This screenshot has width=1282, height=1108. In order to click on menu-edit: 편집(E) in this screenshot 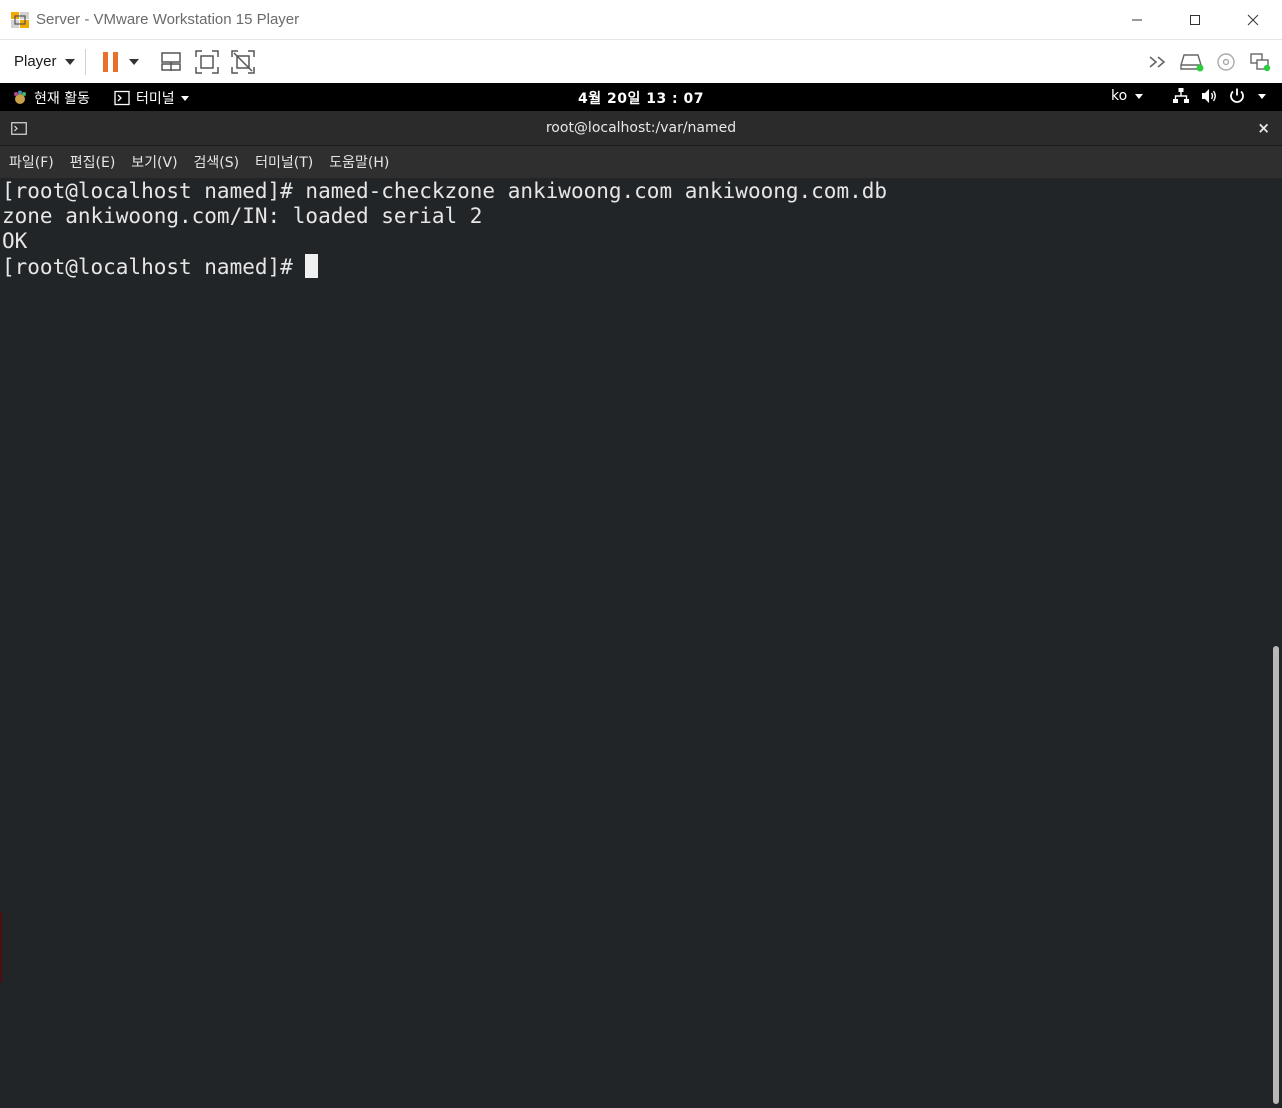, I will do `click(93, 162)`.